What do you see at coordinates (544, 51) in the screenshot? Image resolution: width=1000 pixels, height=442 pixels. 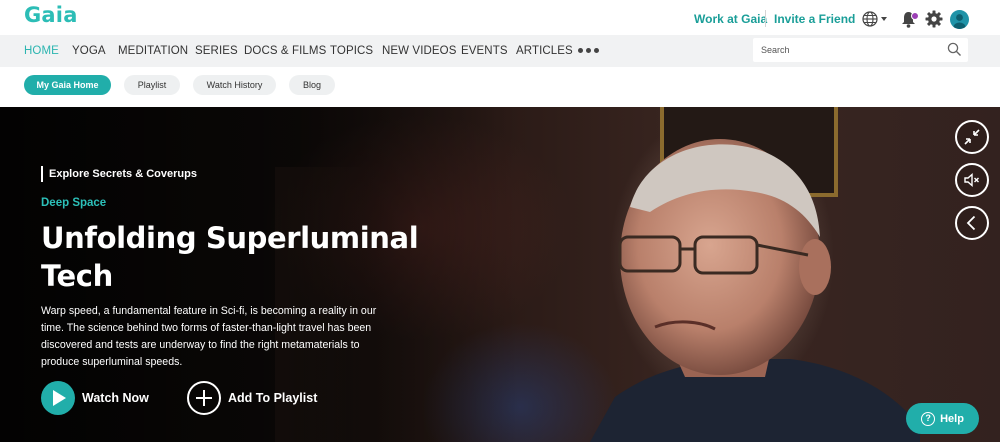 I see `nav-item-articles: ARTICLES` at bounding box center [544, 51].